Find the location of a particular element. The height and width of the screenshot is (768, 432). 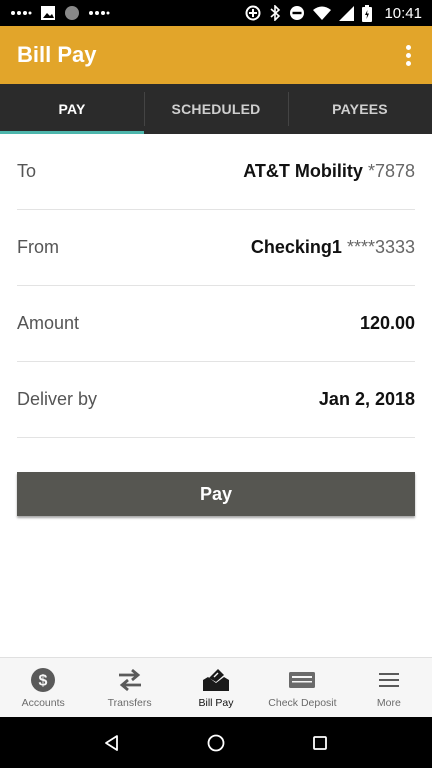

payee-value: AT&T Mobility *7878 is located at coordinates (329, 171).